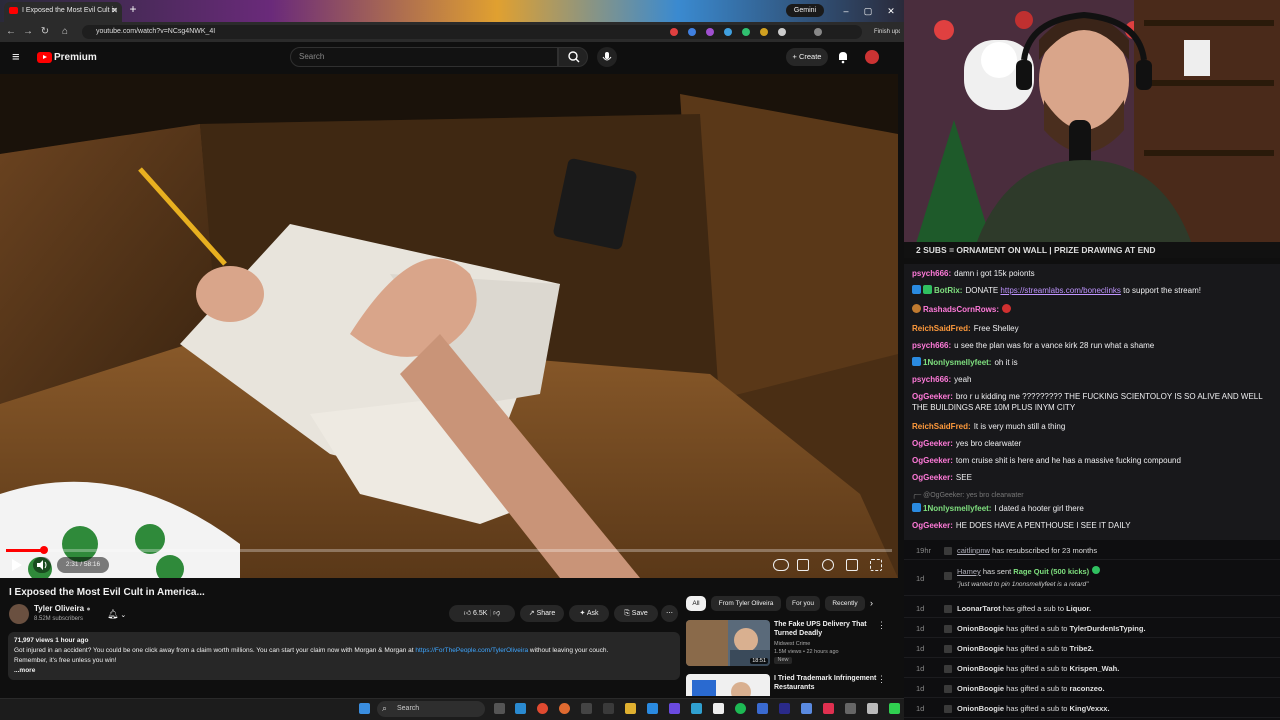 The width and height of the screenshot is (1280, 720). Describe the element at coordinates (876, 603) in the screenshot. I see `chips-next-icon: ›` at that location.